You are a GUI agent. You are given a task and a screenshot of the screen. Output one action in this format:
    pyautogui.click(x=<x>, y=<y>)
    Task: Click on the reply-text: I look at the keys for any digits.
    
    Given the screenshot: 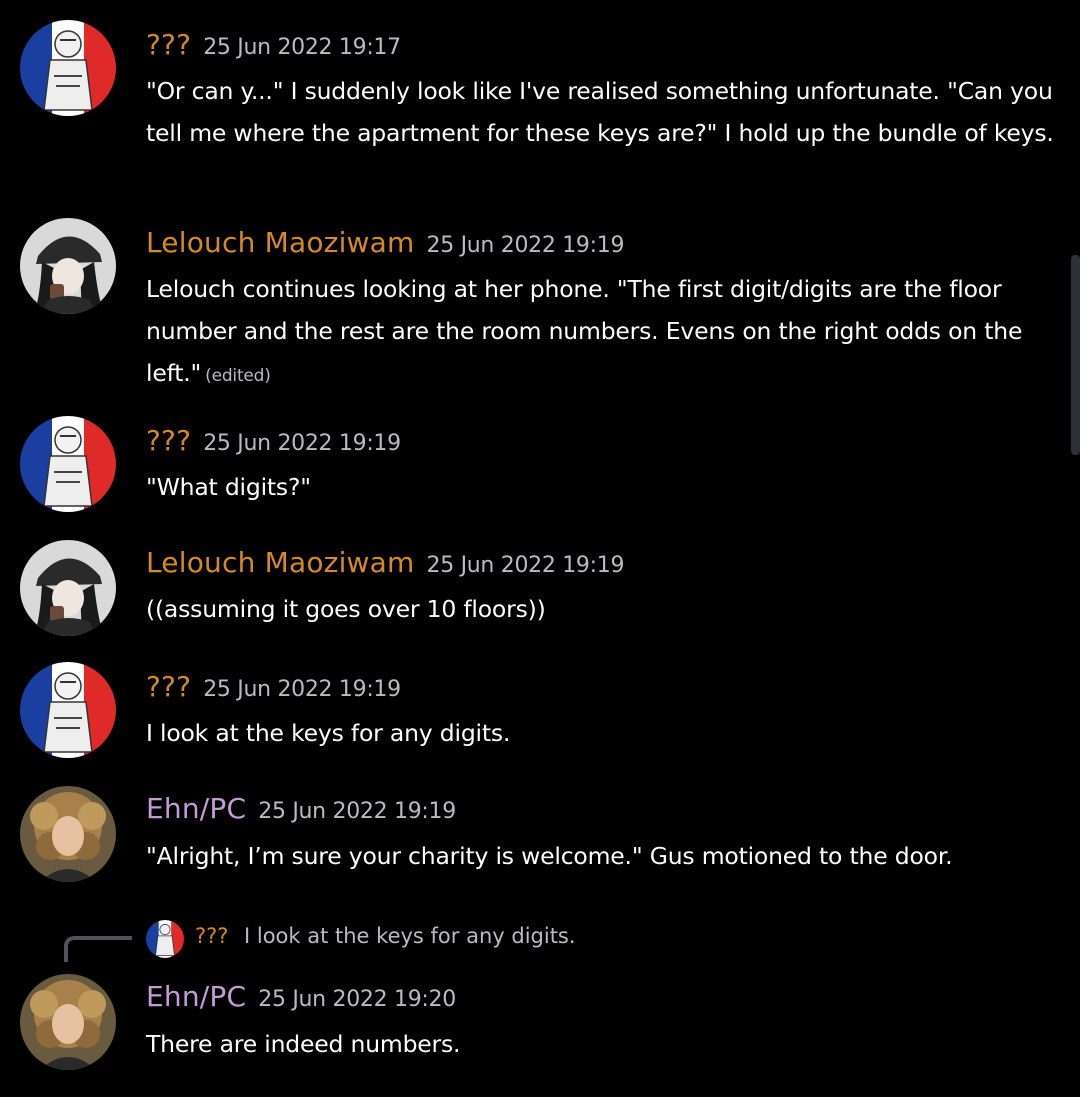 What is the action you would take?
    pyautogui.click(x=410, y=936)
    